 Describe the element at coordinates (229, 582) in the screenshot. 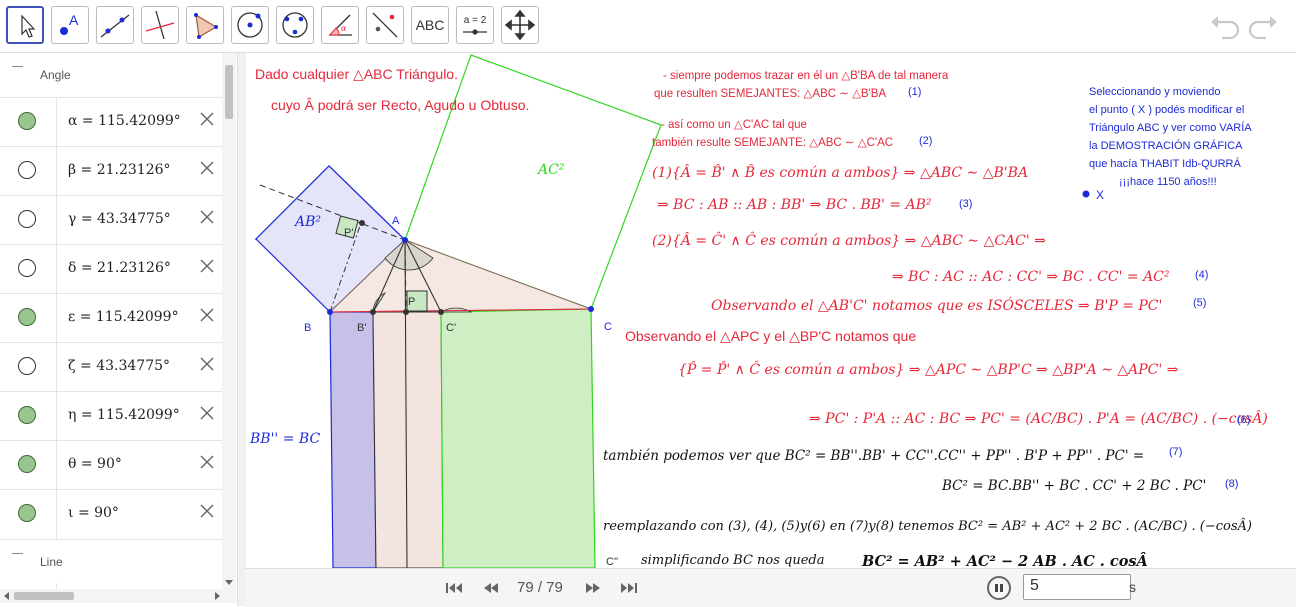

I see `scroll-down-arrow-icon` at that location.